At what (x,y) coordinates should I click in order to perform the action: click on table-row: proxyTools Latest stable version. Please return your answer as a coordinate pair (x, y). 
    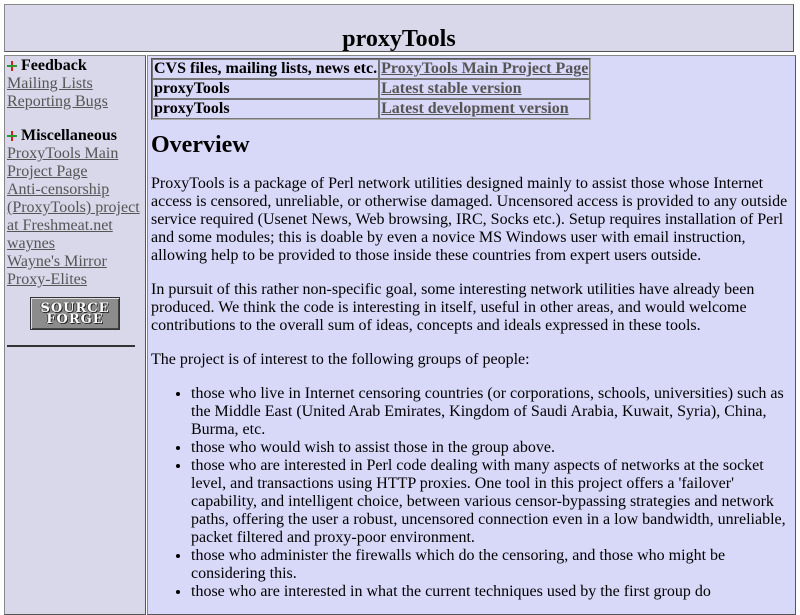
    Looking at the image, I should click on (371, 89).